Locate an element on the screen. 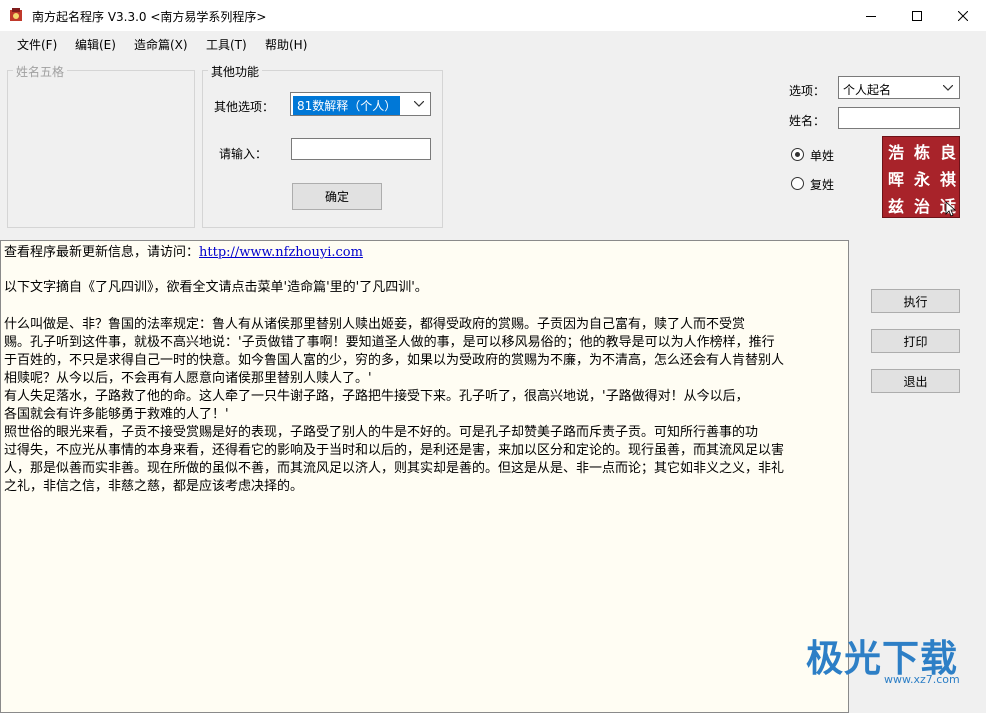  name-label: 姓名： is located at coordinates (807, 121).